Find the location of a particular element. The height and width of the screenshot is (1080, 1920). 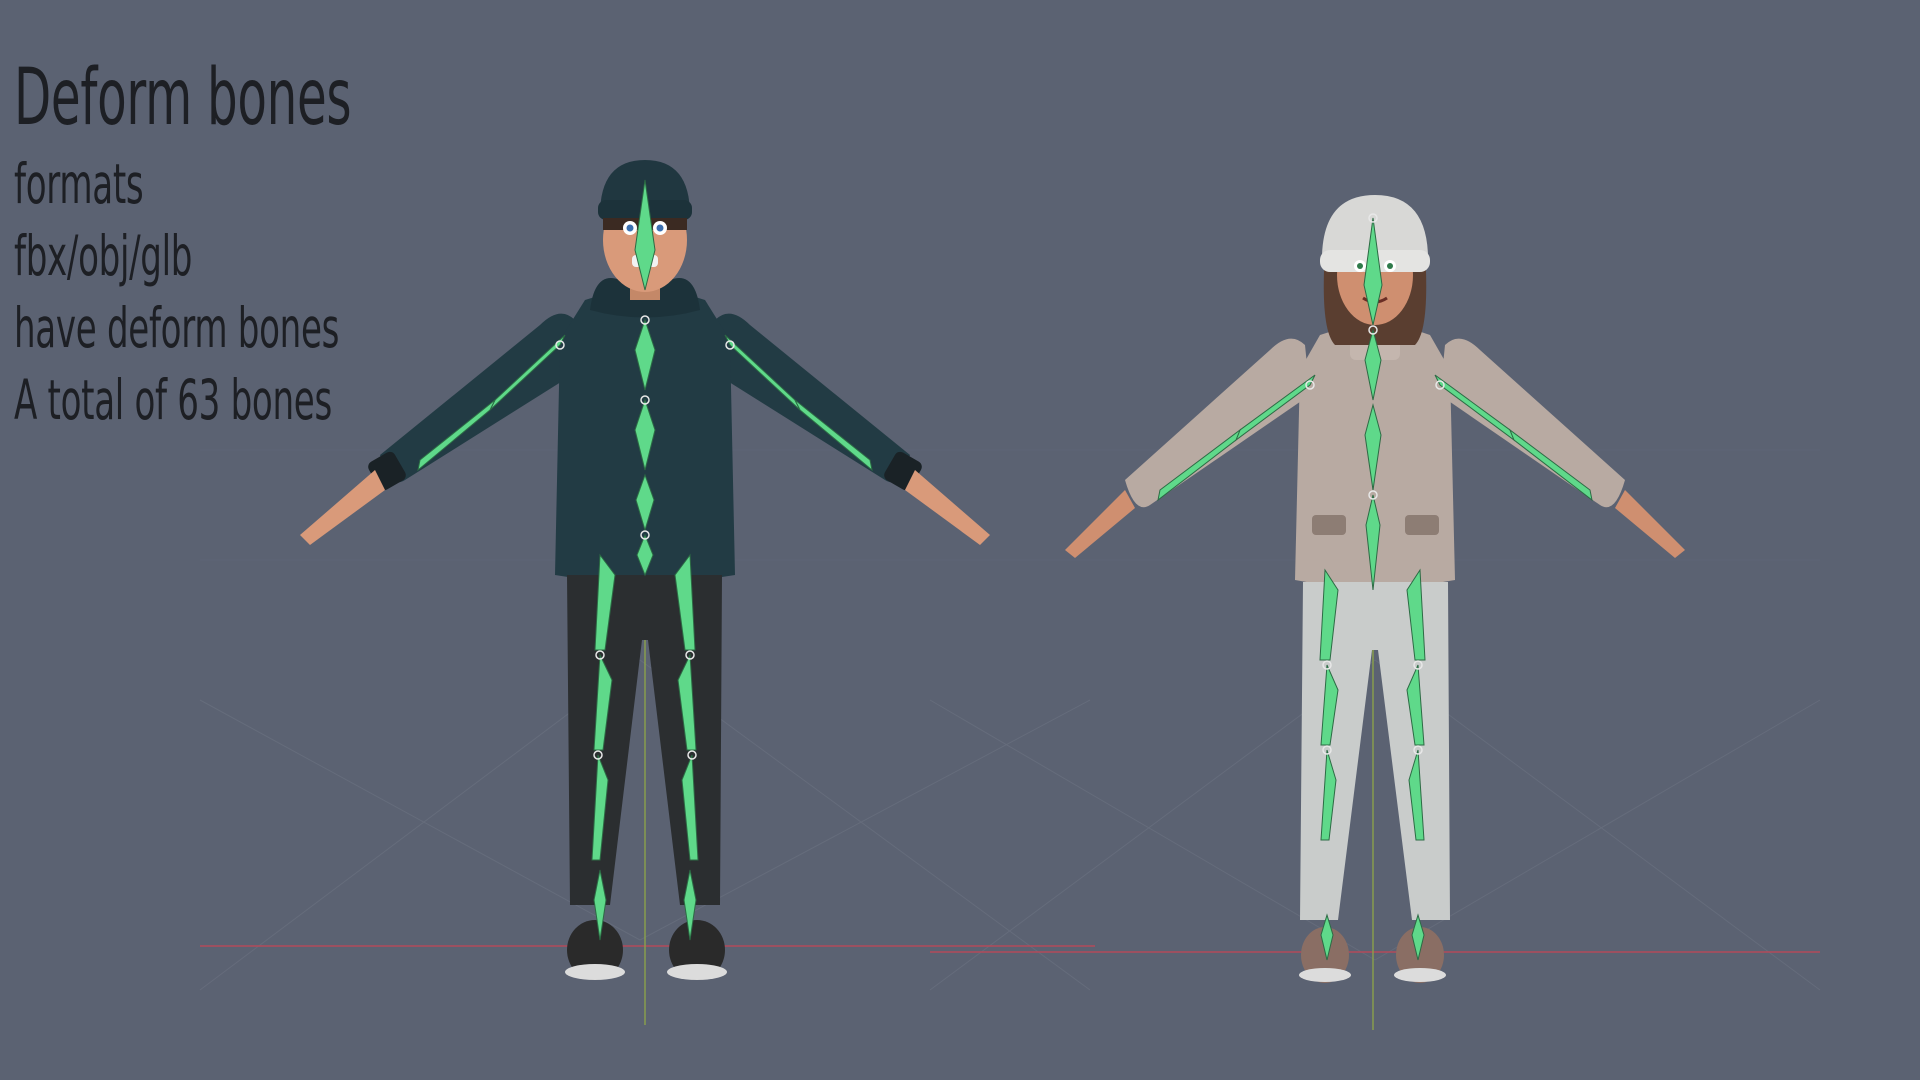

male-left-sole is located at coordinates (595, 972).